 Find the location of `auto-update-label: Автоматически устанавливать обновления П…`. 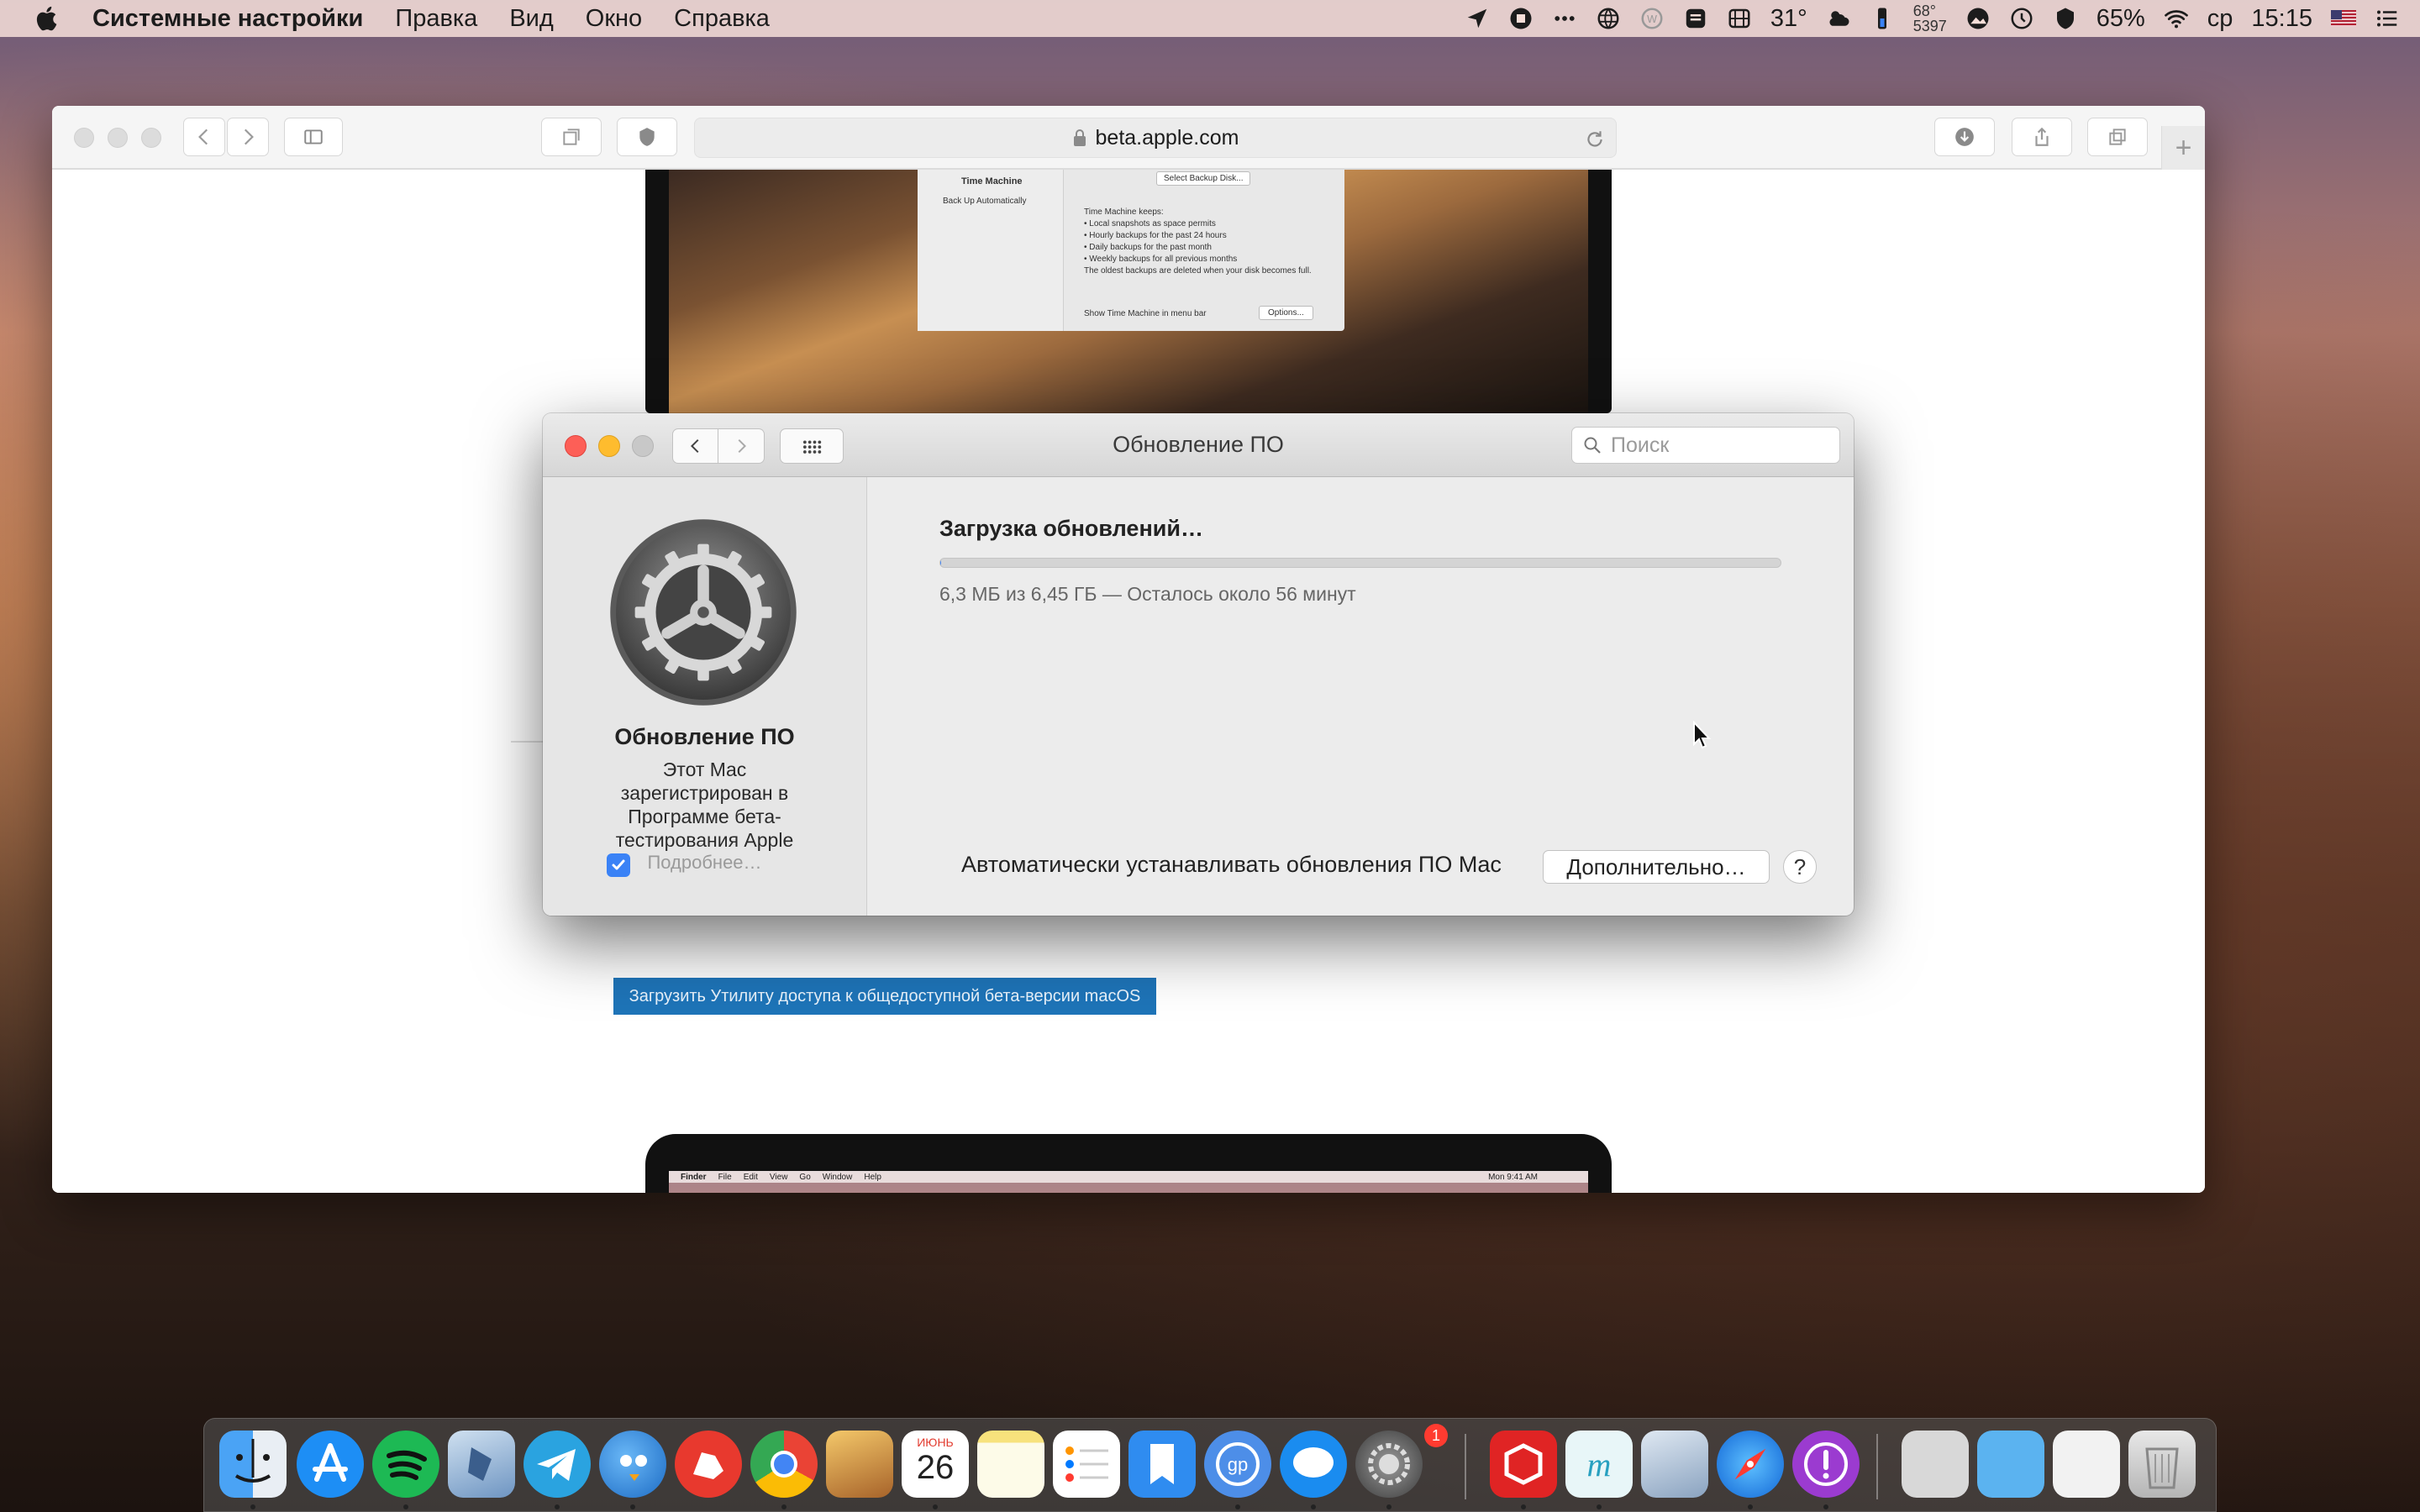

auto-update-label: Автоматически устанавливать обновления П… is located at coordinates (1231, 865).